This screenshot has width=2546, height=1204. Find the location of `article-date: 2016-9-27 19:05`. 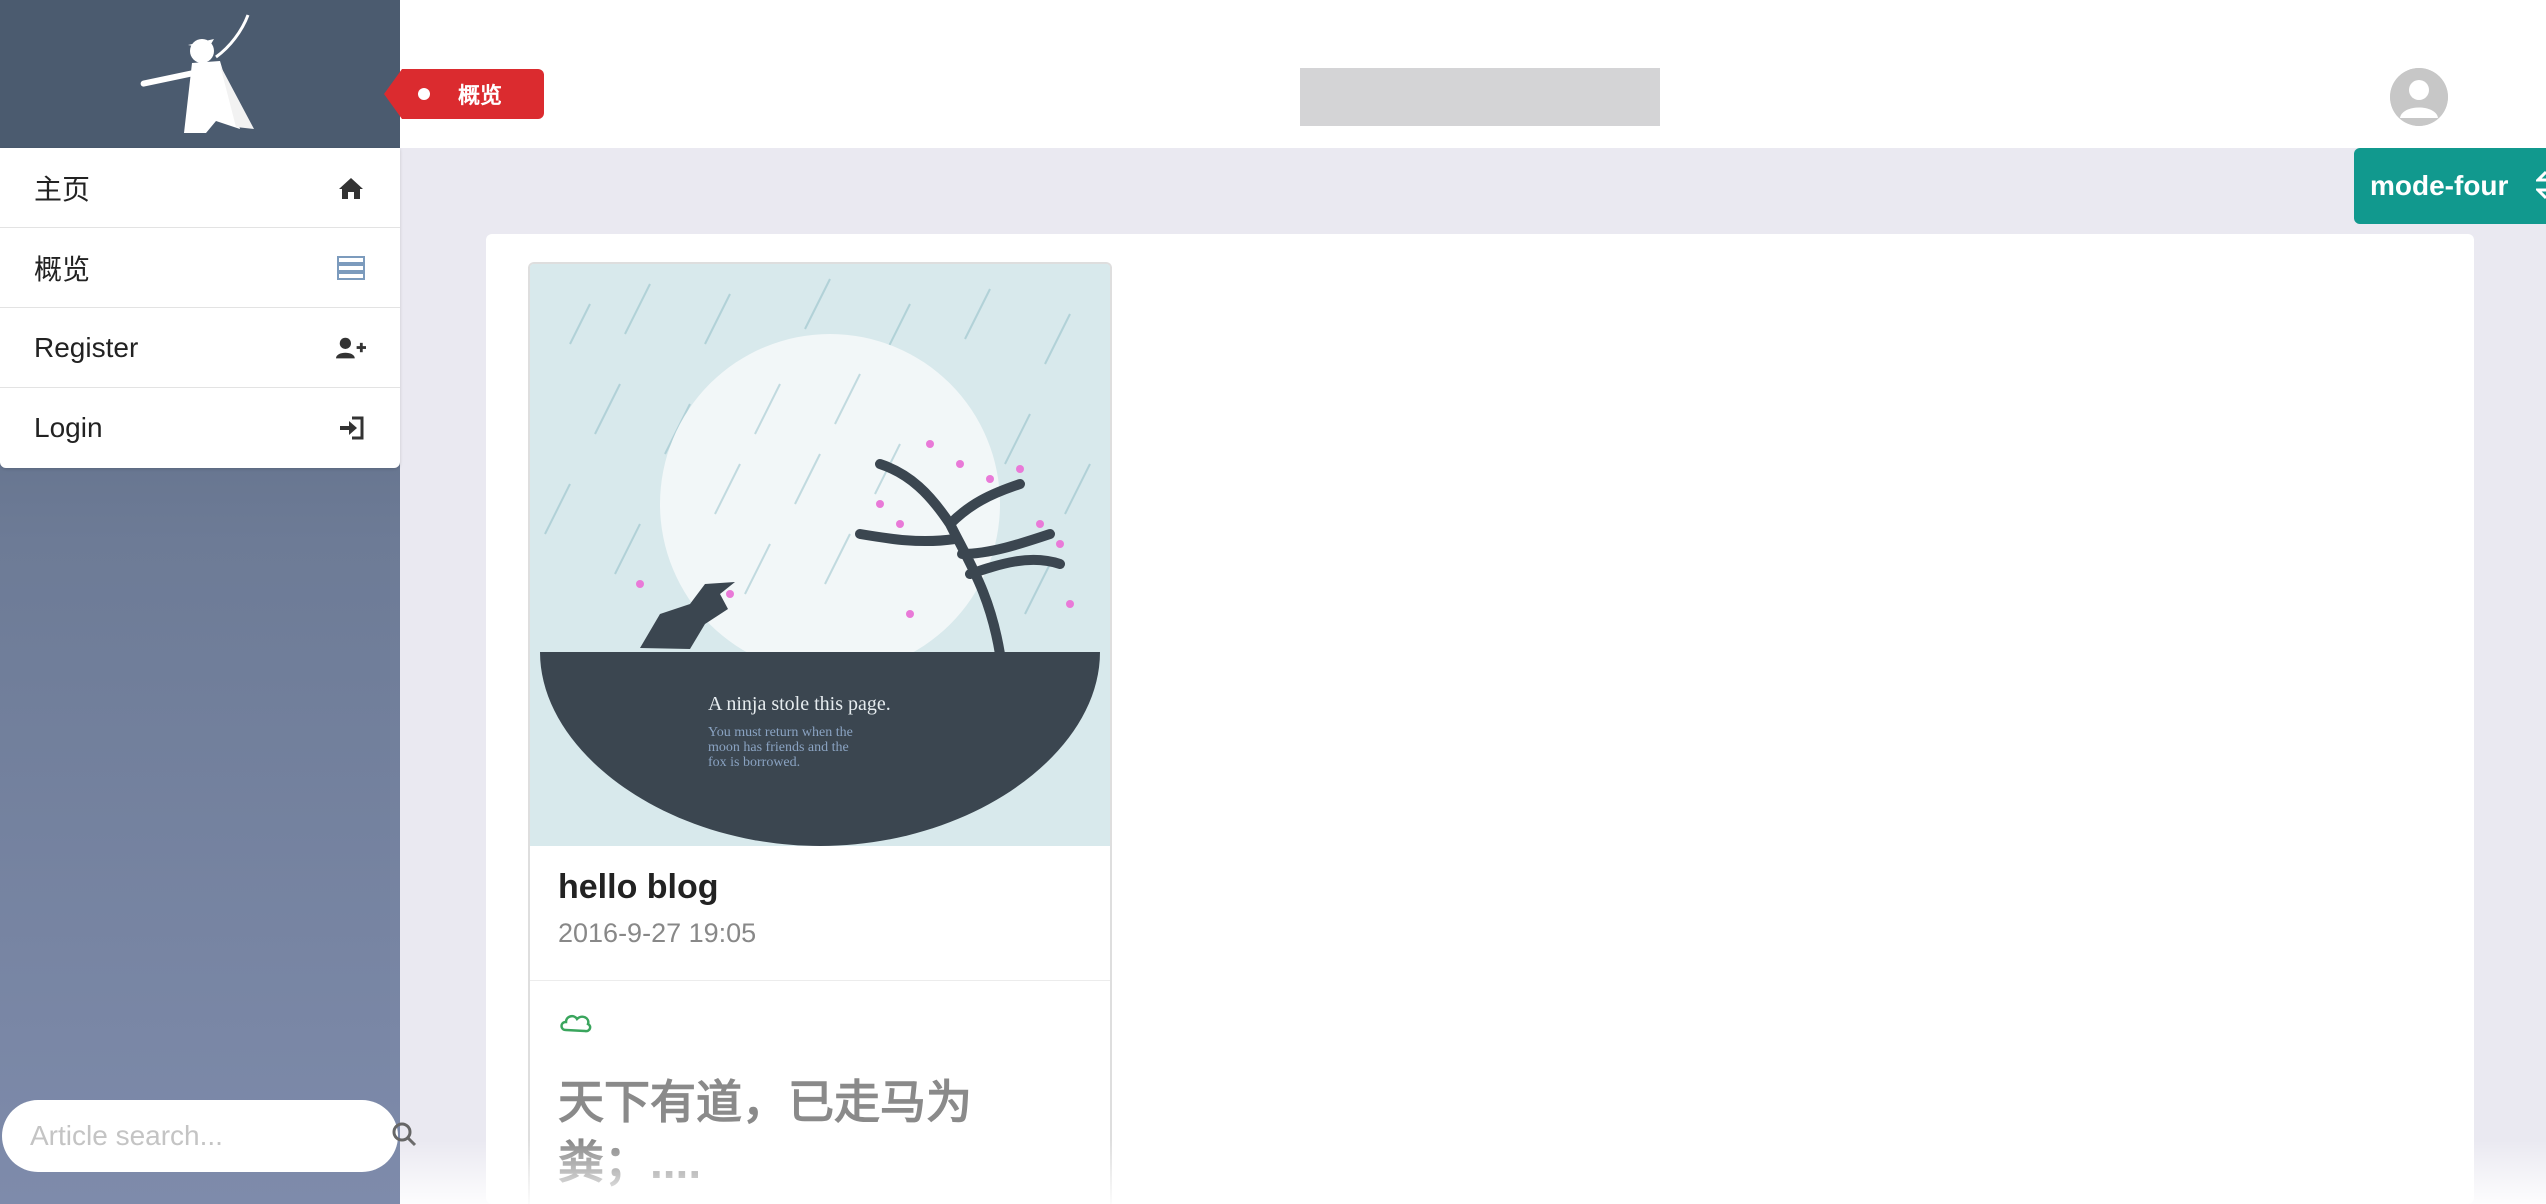

article-date: 2016-9-27 19:05 is located at coordinates (657, 933).